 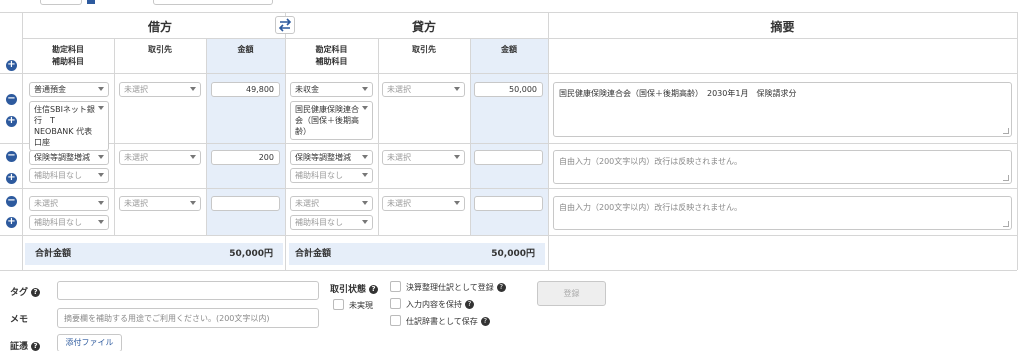 I want to click on status-label: 取引状態?, so click(x=354, y=288).